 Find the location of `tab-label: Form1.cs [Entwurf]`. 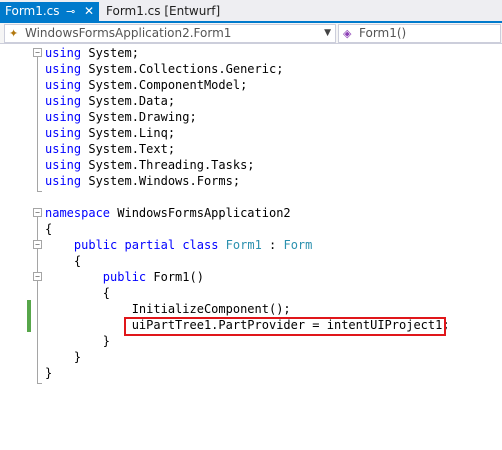

tab-label: Form1.cs [Entwurf] is located at coordinates (163, 11).